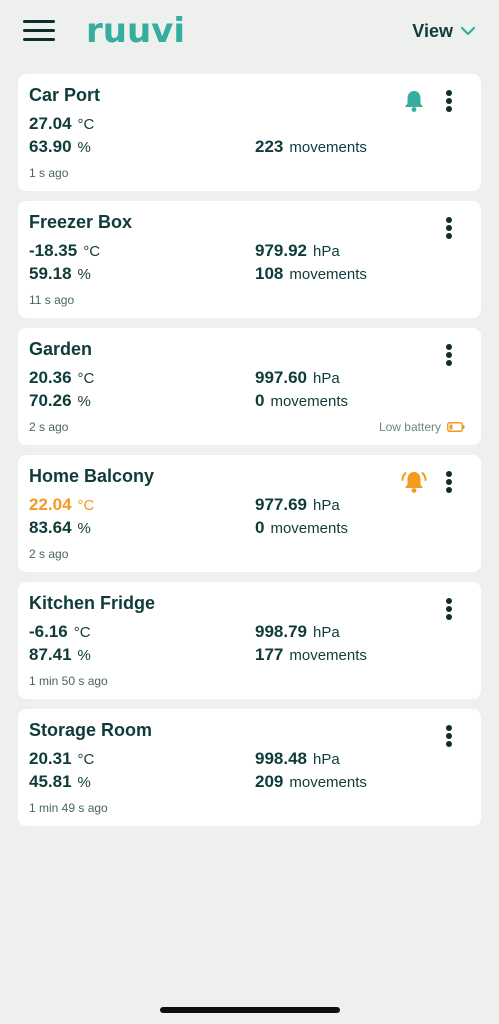  I want to click on movements-value: 108, so click(269, 273).